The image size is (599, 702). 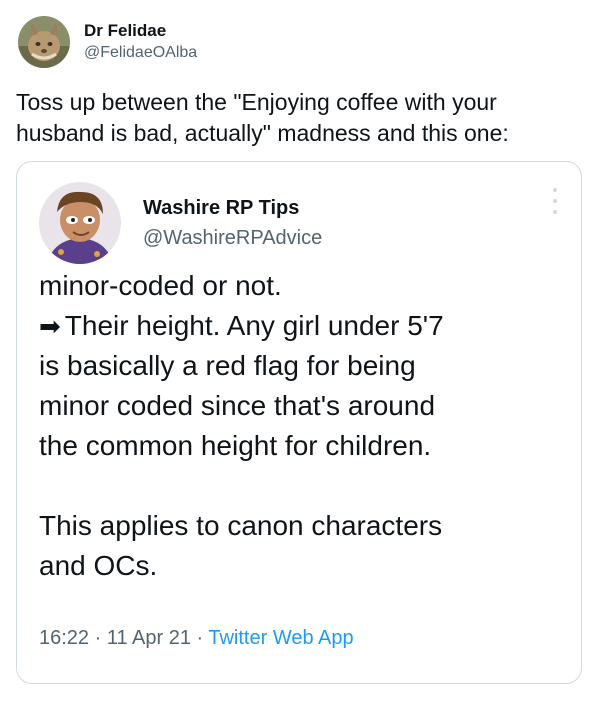 I want to click on quoted-text-line: ➡ Their height. Any girl under 5'7, so click(x=304, y=326).